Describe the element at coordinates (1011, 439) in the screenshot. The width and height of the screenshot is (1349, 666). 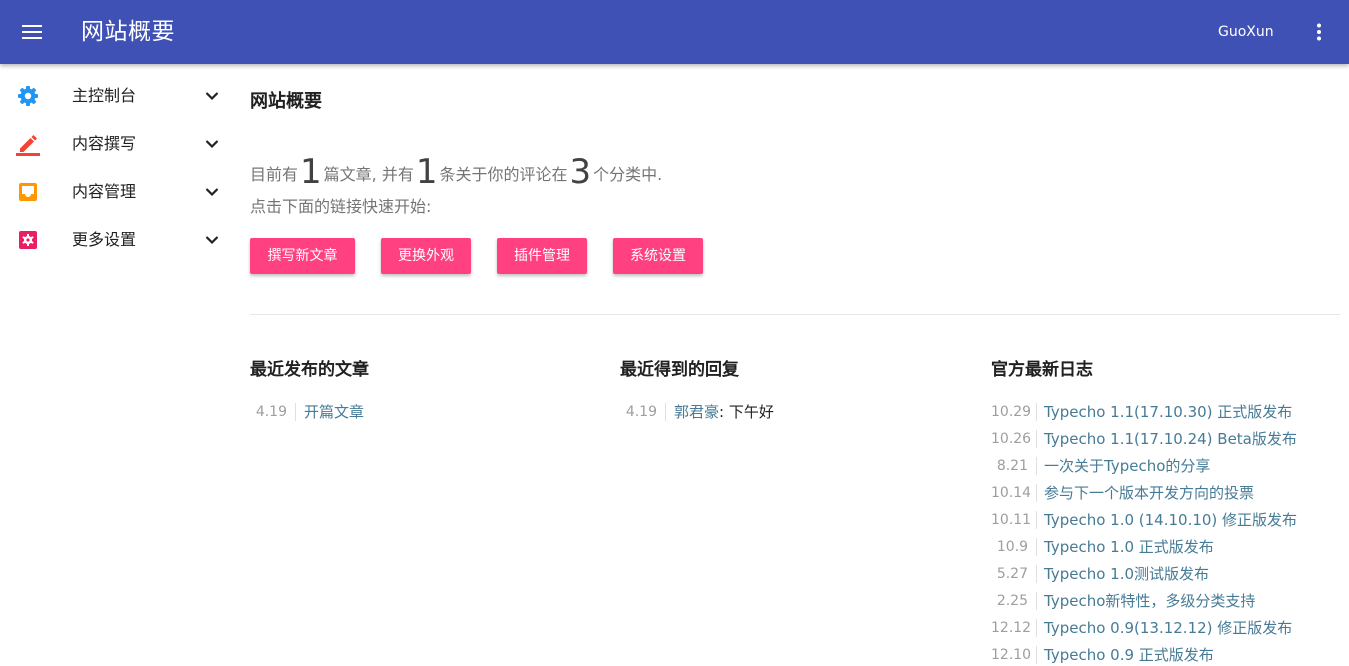
I see `entry-date: 10.26` at that location.